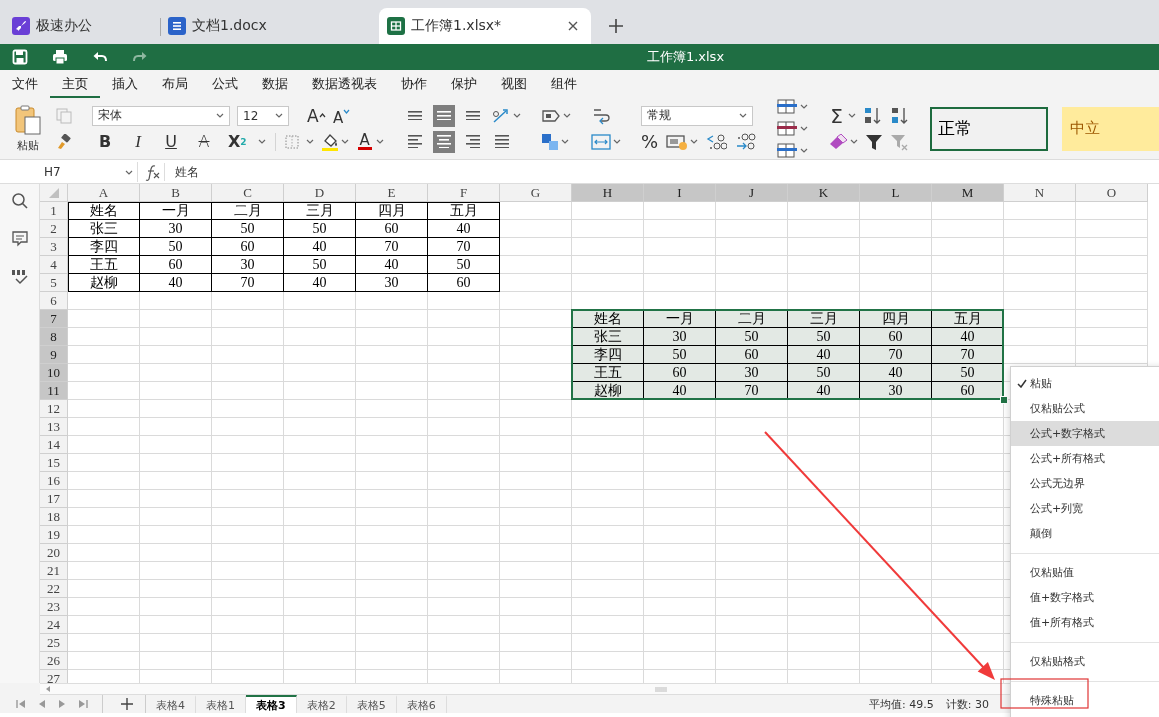  What do you see at coordinates (54, 535) in the screenshot?
I see `row-header: 19` at bounding box center [54, 535].